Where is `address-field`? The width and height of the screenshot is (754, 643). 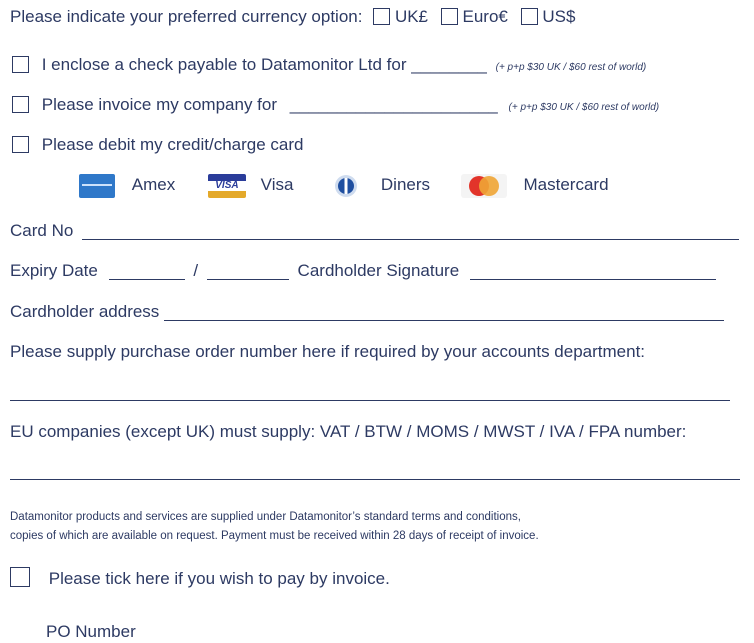 address-field is located at coordinates (444, 312).